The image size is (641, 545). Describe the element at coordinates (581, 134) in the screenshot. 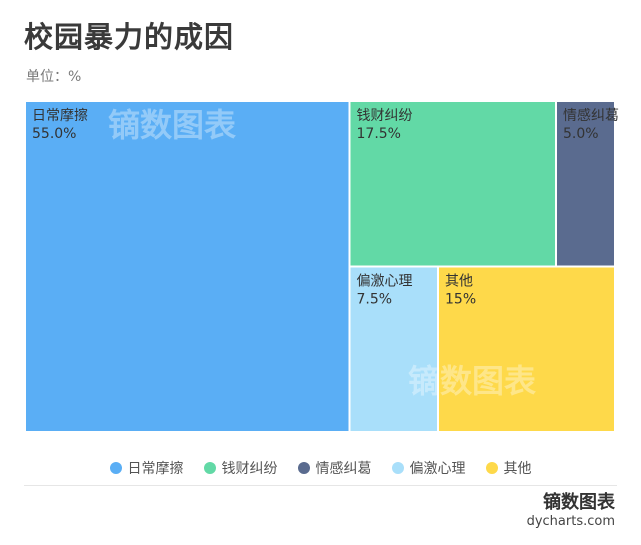

I see `treemap-value: 5.0%` at that location.